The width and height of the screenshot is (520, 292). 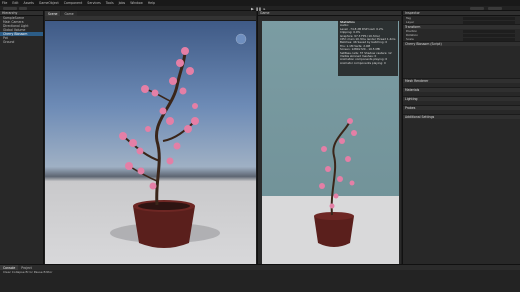 I want to click on hierarchy-row: Ground, so click(x=21, y=42).